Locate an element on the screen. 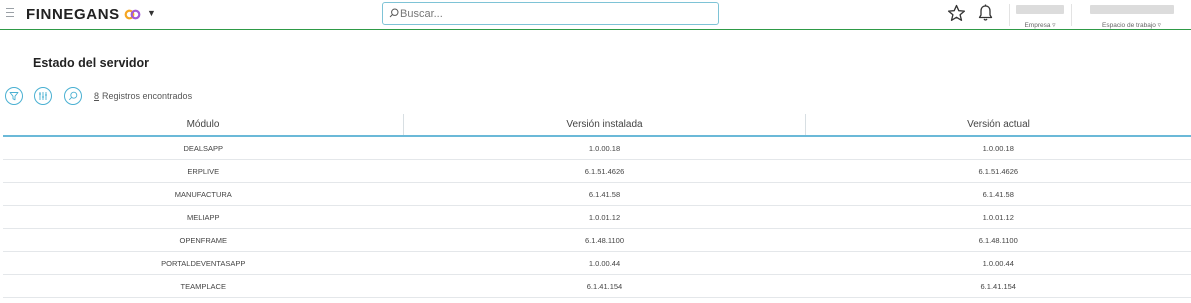  table-row: OPENFRAME 6.1.48.1100 6.1.48.1100 is located at coordinates (597, 240).